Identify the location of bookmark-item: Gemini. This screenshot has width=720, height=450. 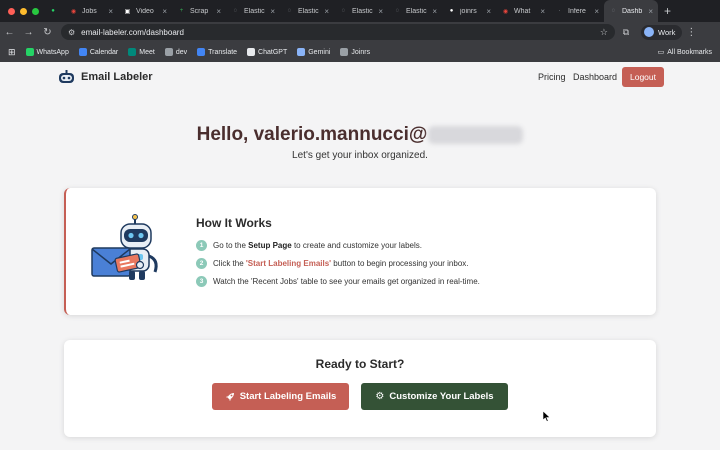
(313, 52).